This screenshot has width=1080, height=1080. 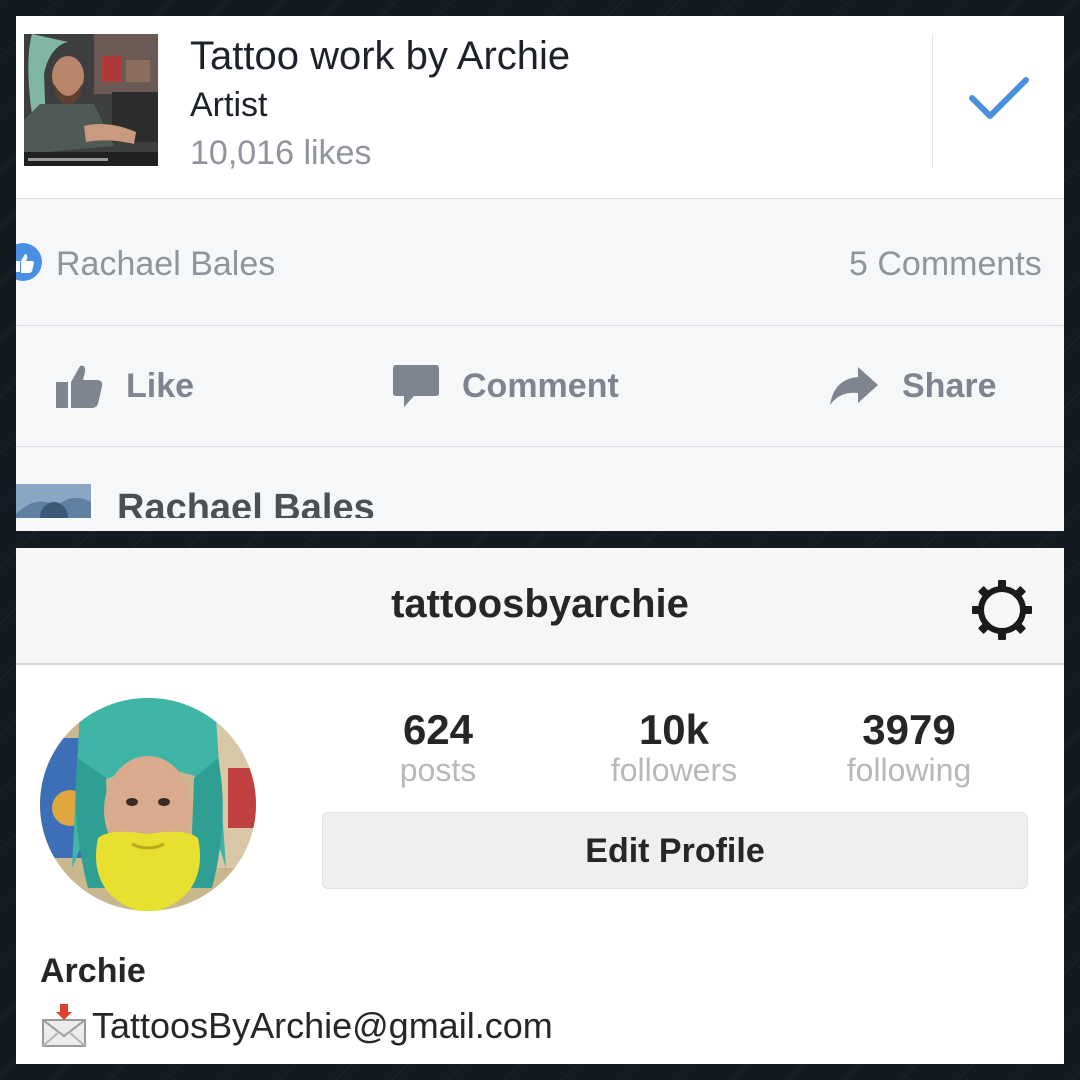 What do you see at coordinates (148, 804) in the screenshot?
I see `profile-avatar` at bounding box center [148, 804].